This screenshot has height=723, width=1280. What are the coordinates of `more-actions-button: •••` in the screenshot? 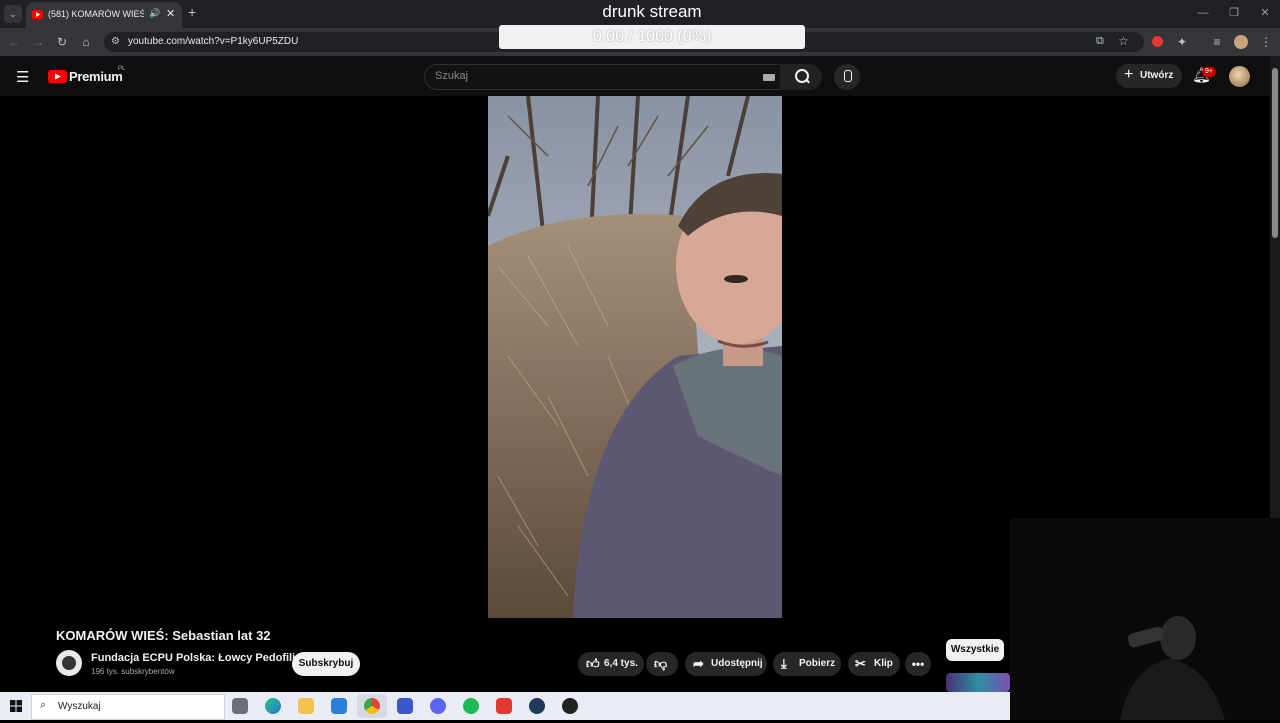 It's located at (918, 664).